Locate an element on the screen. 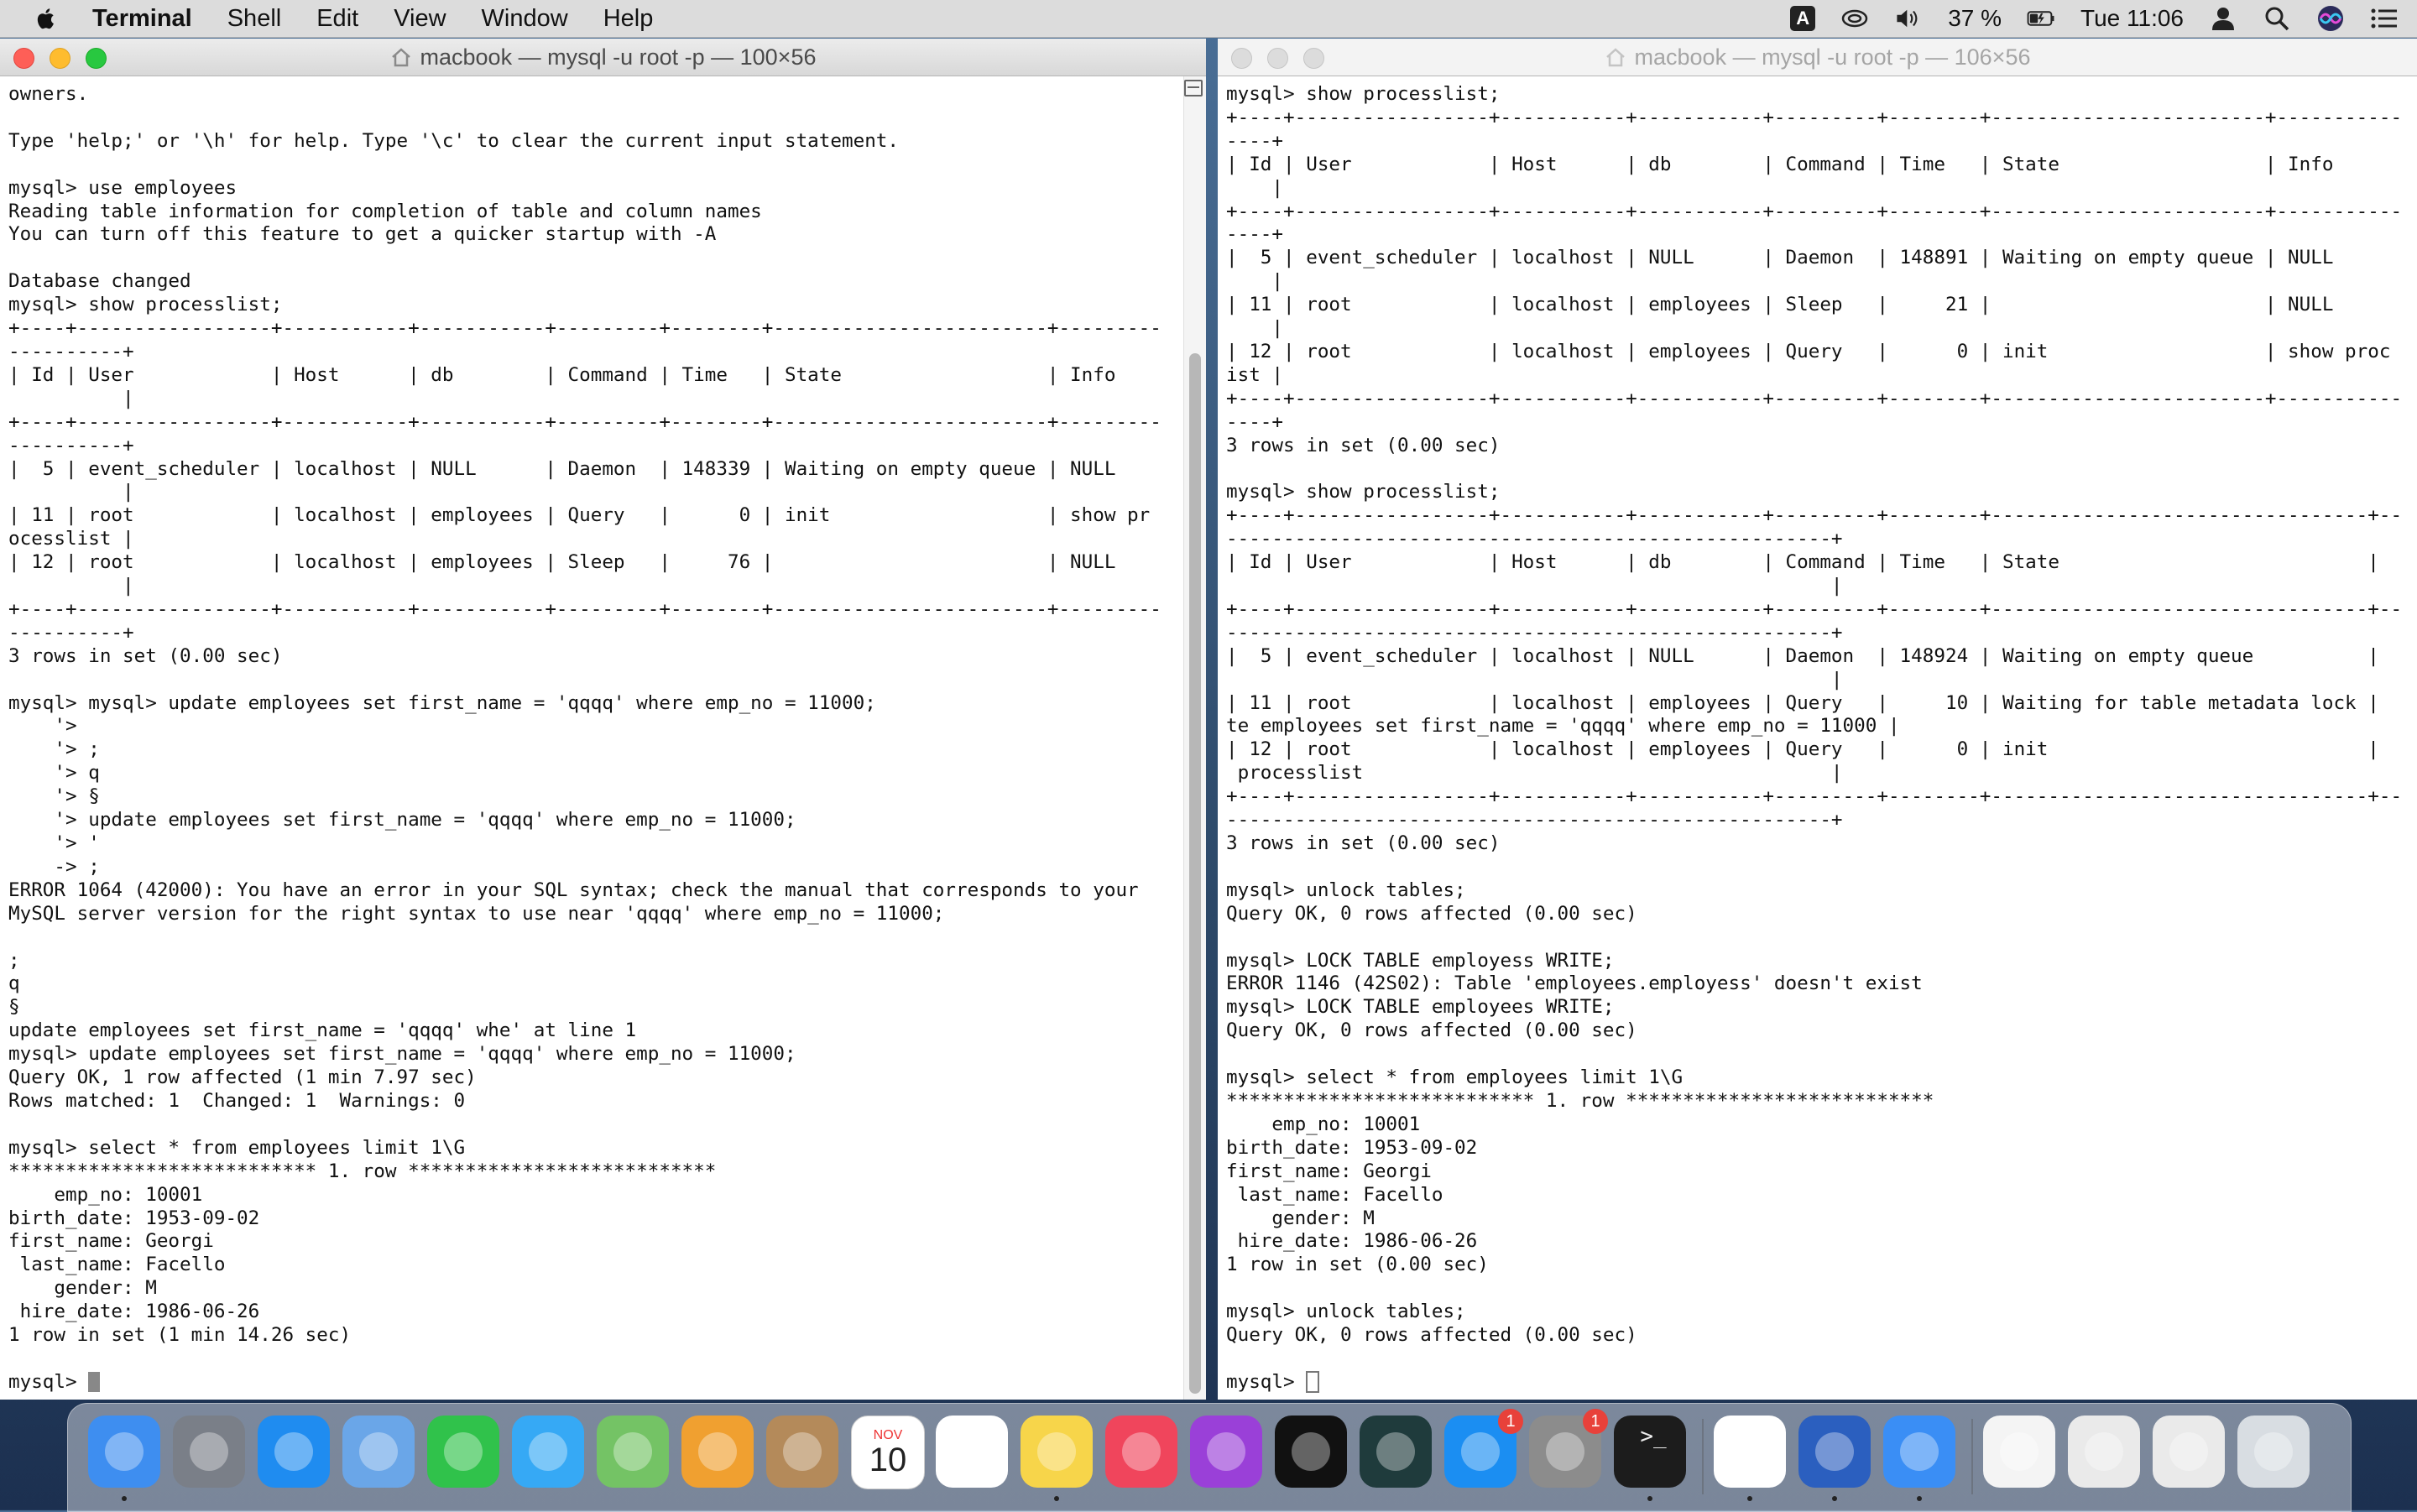  siri-icon is located at coordinates (2330, 18).